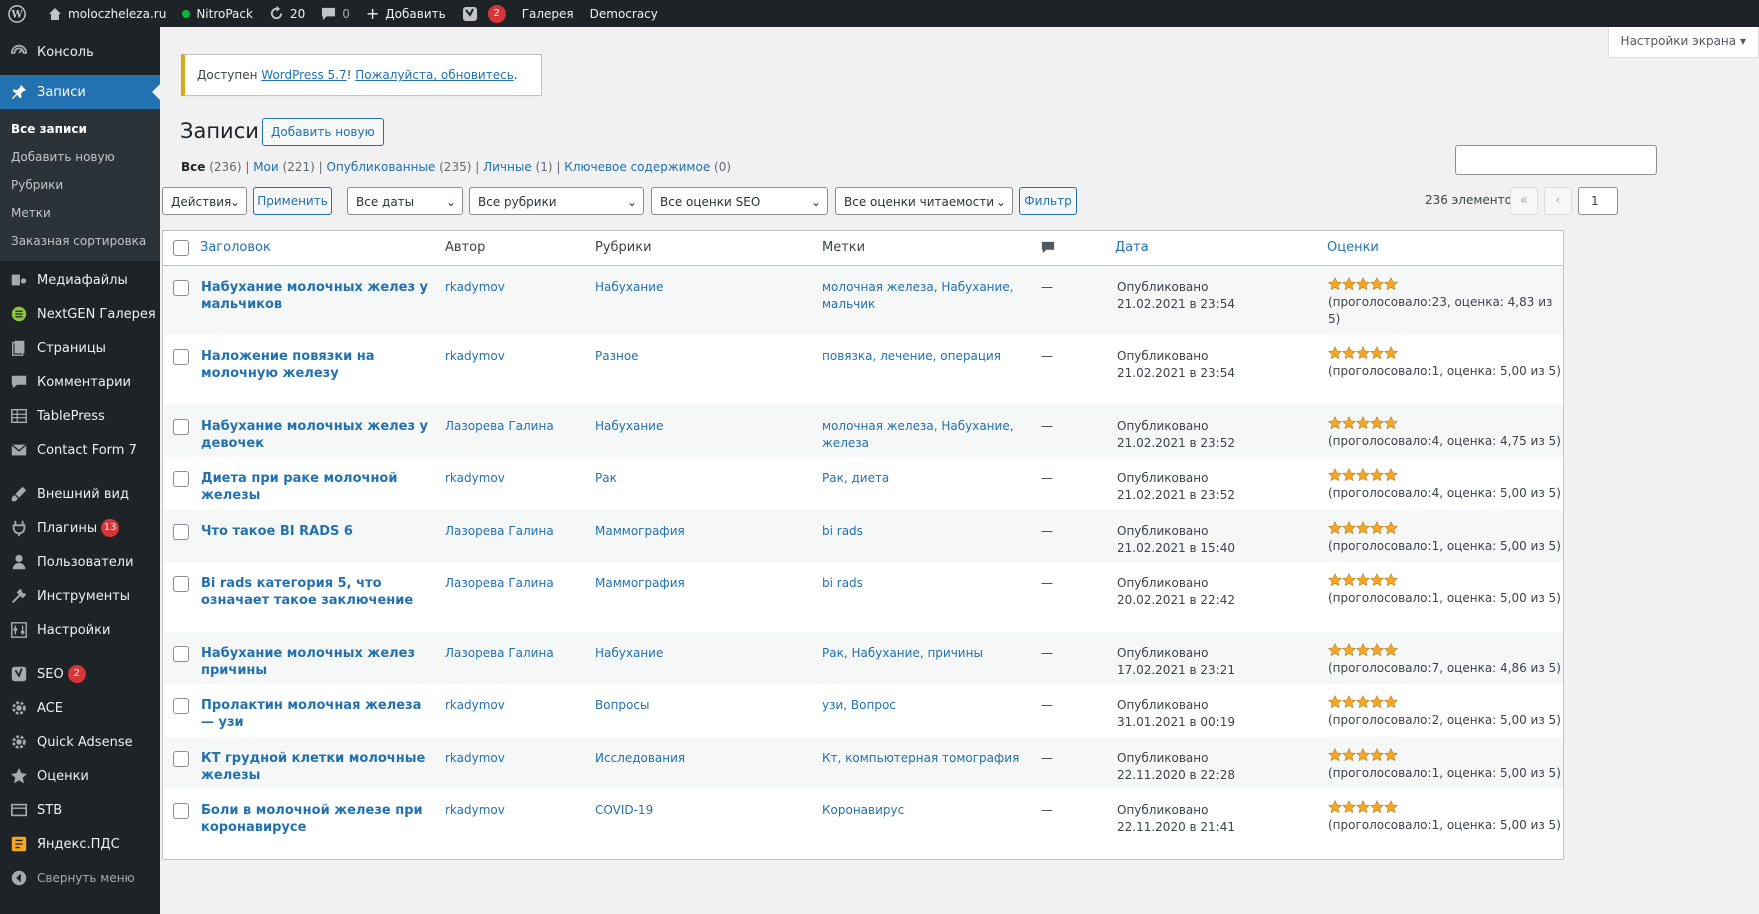 The height and width of the screenshot is (914, 1759). Describe the element at coordinates (624, 810) in the screenshot. I see `post-category-link: COVID-19` at that location.